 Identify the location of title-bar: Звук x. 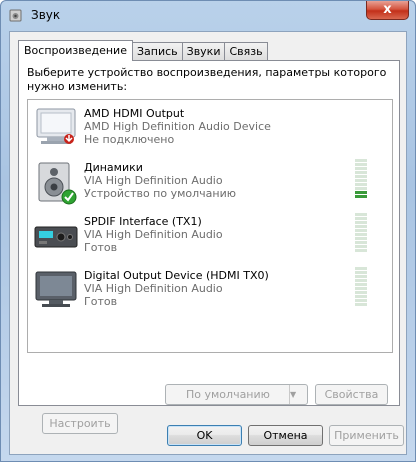
(208, 15).